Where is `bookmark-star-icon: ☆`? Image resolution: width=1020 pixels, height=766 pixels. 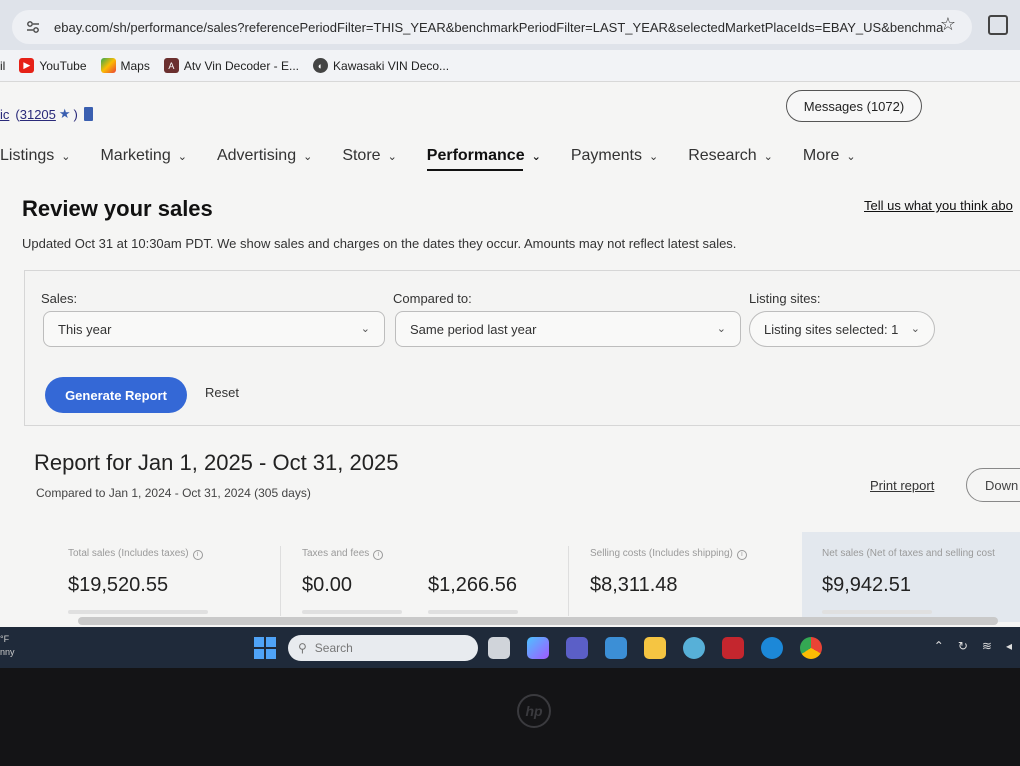 bookmark-star-icon: ☆ is located at coordinates (948, 24).